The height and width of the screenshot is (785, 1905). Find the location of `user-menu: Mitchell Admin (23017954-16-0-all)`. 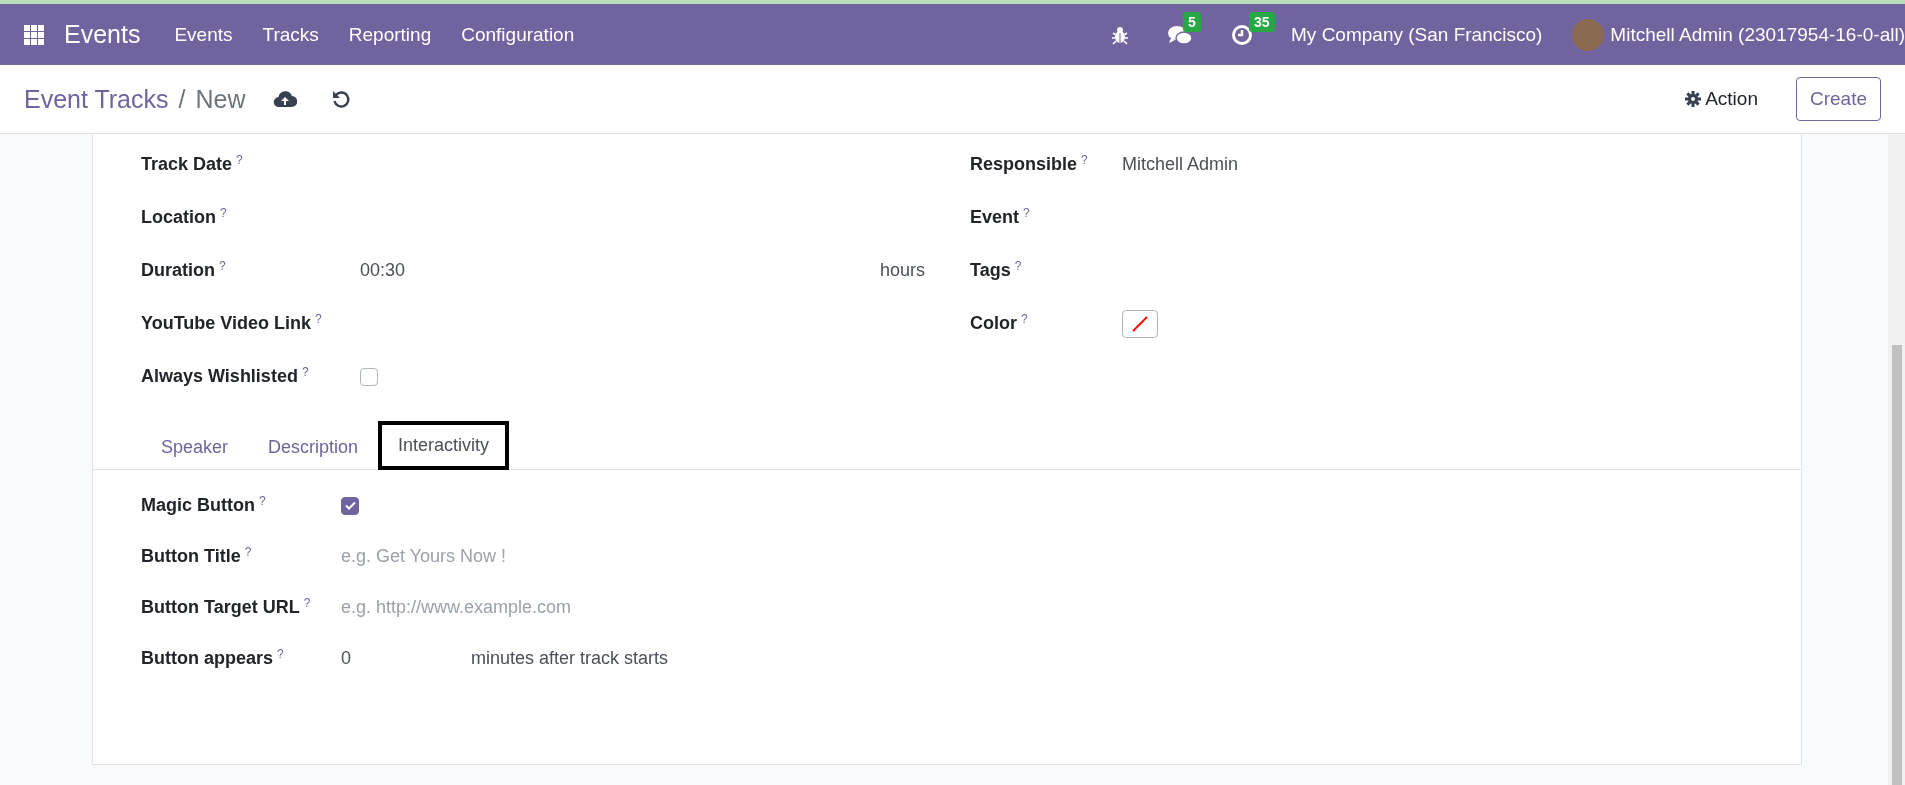

user-menu: Mitchell Admin (23017954-16-0-all) is located at coordinates (1757, 34).